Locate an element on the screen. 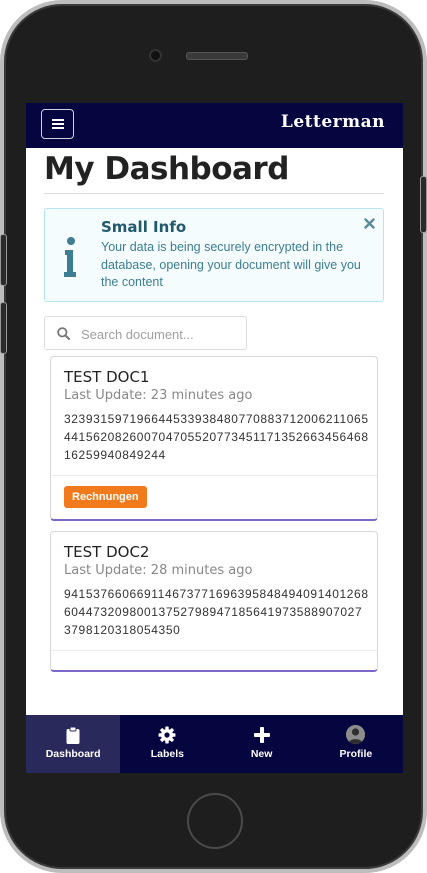 The width and height of the screenshot is (427, 873). menu-toggle-button is located at coordinates (57, 124).